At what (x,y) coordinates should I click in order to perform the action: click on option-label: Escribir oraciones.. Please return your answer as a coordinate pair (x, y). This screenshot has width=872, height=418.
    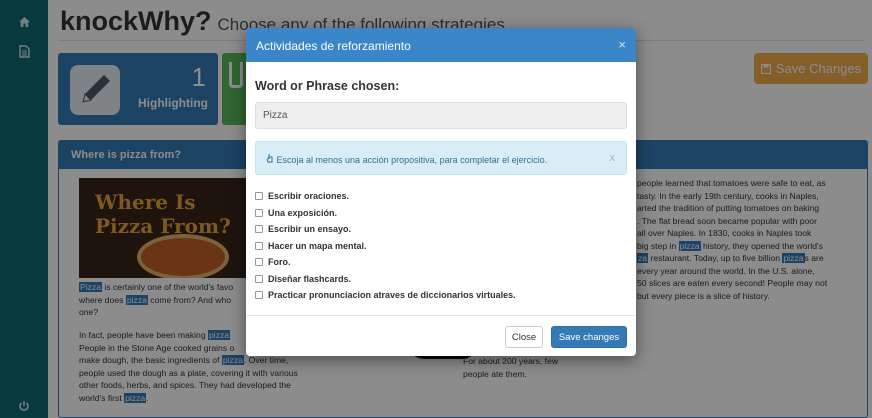
    Looking at the image, I should click on (309, 196).